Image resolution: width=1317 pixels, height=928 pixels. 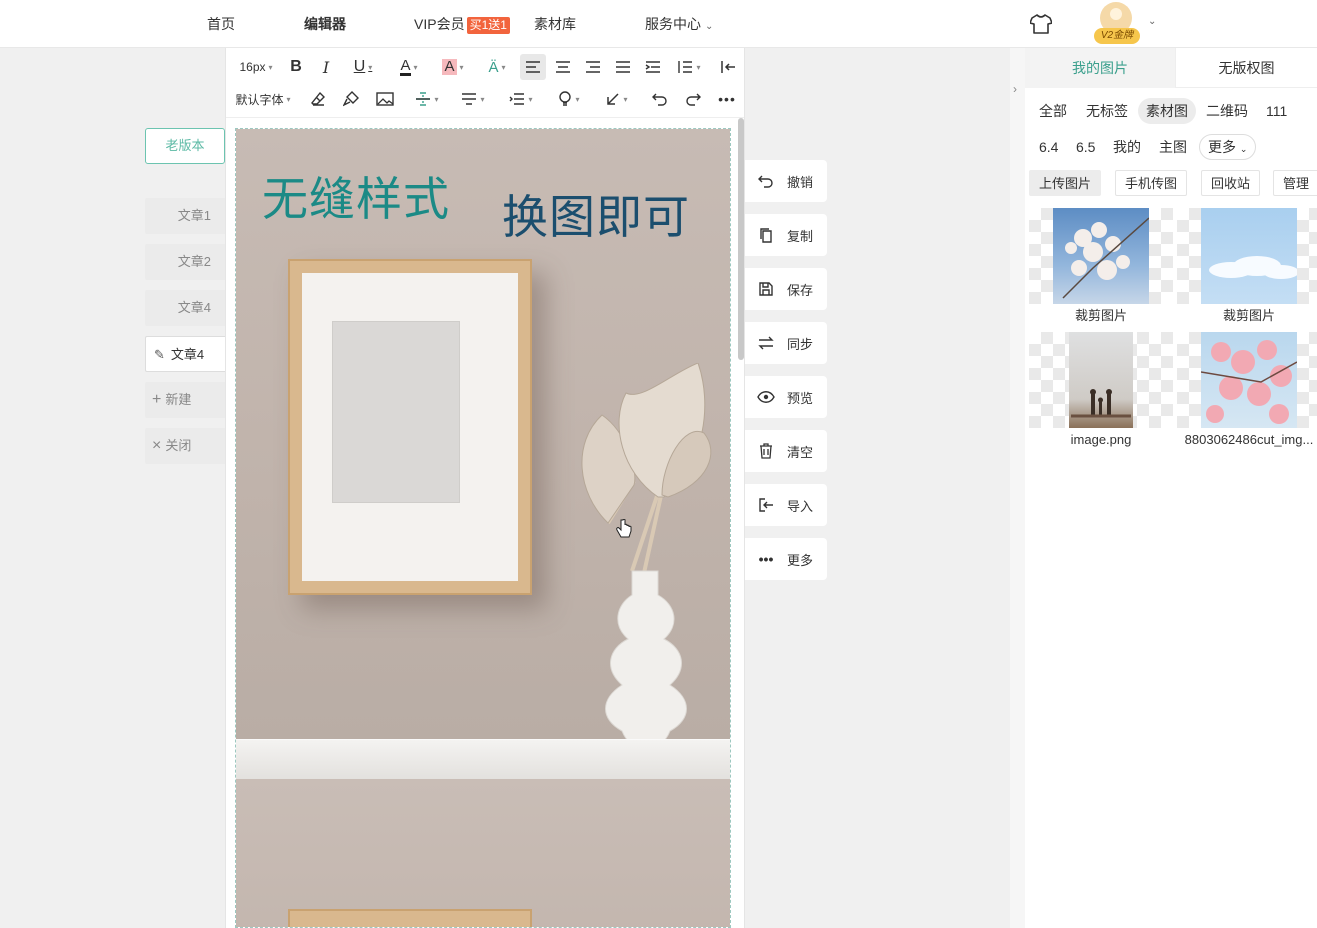 I want to click on nav-home: 首页, so click(x=221, y=24).